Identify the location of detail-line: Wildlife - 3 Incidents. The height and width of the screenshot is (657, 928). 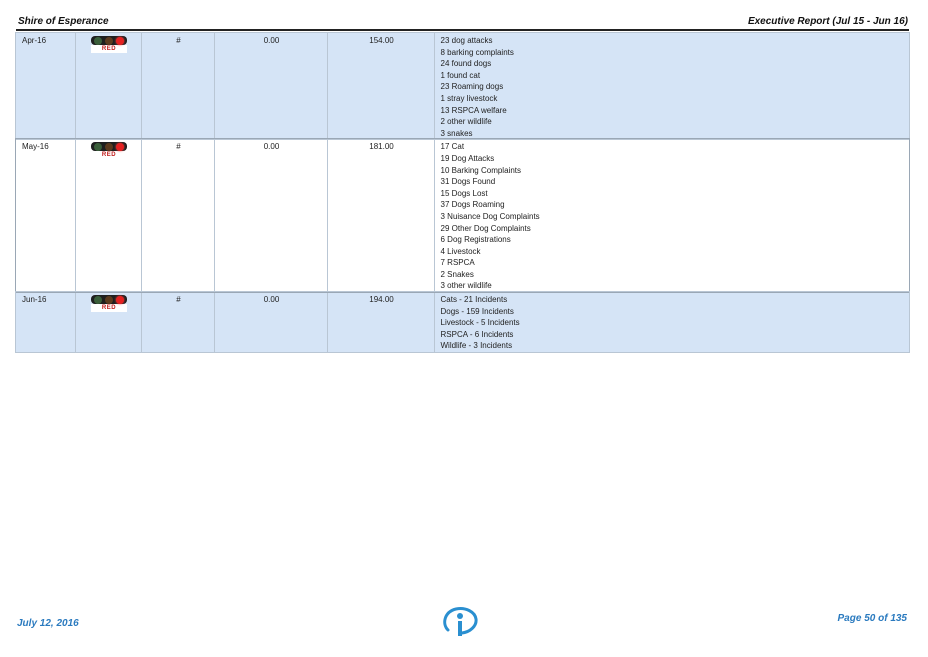
(476, 346).